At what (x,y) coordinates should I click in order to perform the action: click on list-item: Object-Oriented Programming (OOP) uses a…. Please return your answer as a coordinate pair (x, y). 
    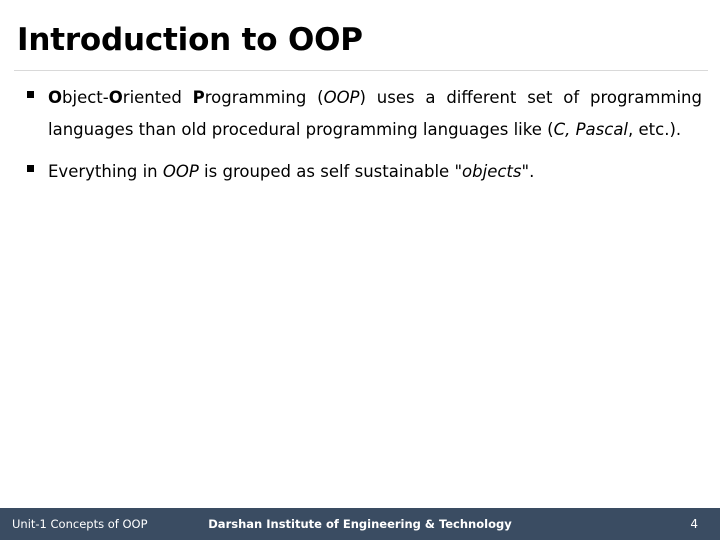
    Looking at the image, I should click on (360, 114).